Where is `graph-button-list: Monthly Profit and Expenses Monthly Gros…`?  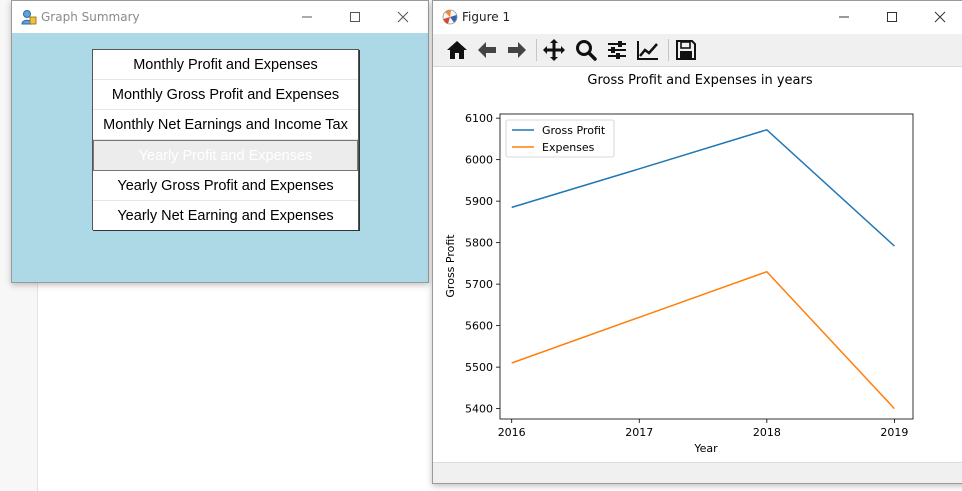
graph-button-list: Monthly Profit and Expenses Monthly Gros… is located at coordinates (225, 139).